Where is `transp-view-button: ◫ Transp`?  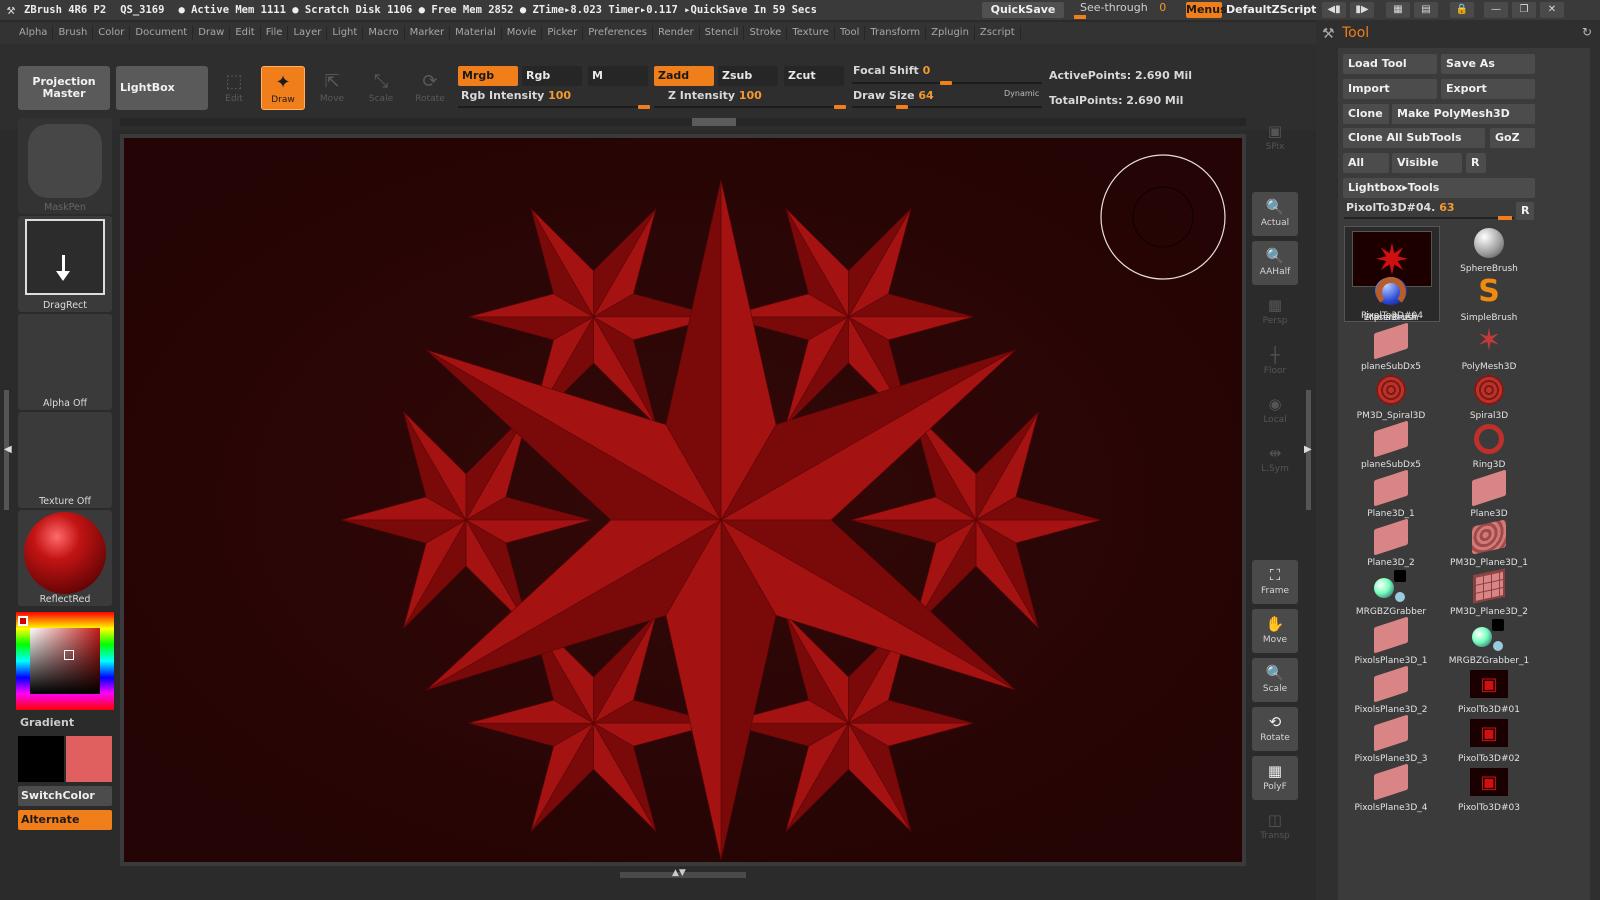
transp-view-button: ◫ Transp is located at coordinates (1275, 827).